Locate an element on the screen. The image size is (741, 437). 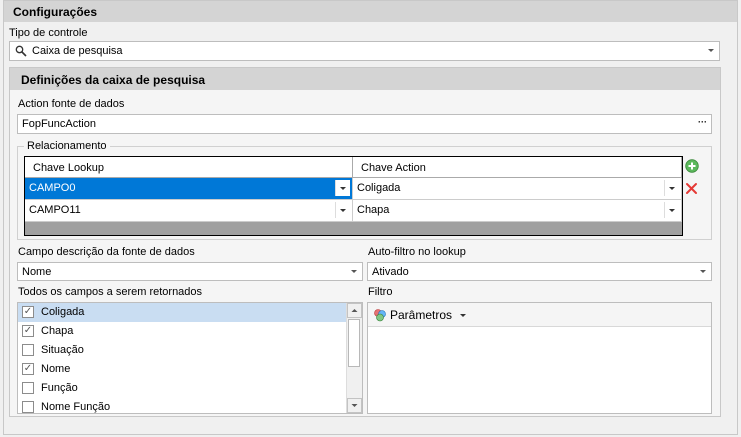
filter-toolbar: Parâmetros is located at coordinates (539, 315).